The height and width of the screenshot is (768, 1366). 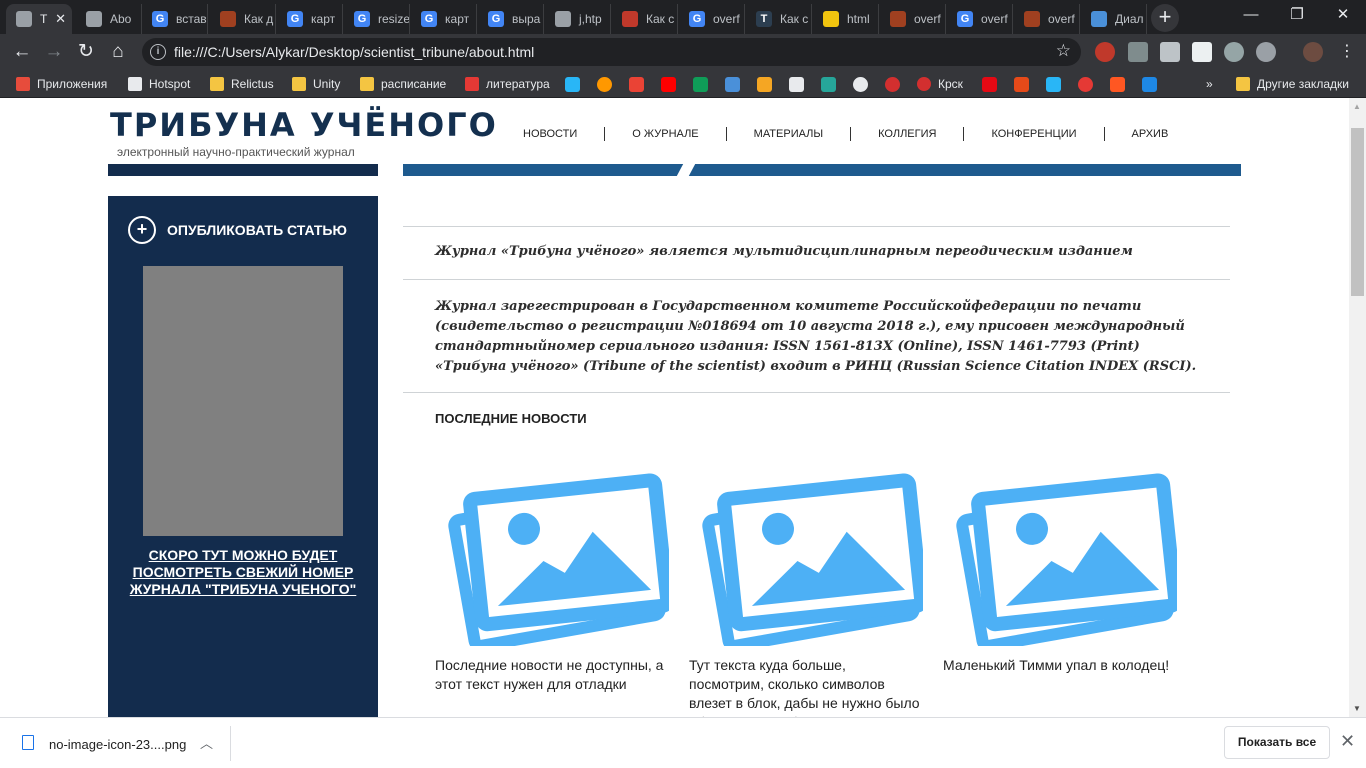 What do you see at coordinates (1063, 51) in the screenshot?
I see `bookmark-star-icon: ☆` at bounding box center [1063, 51].